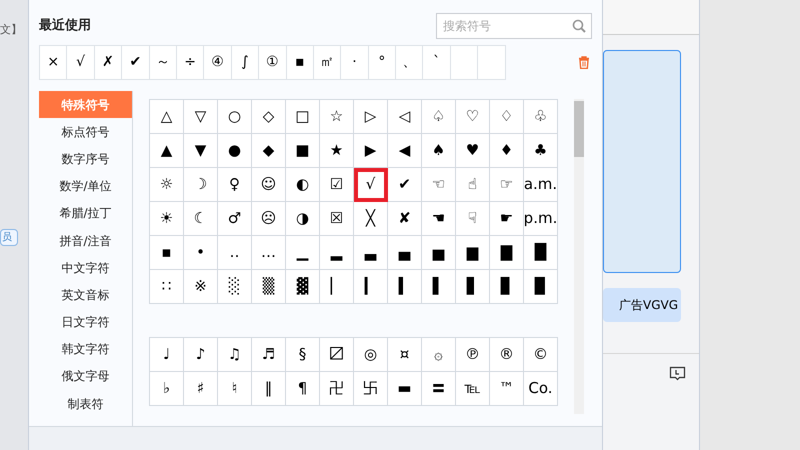  I want to click on symbol-cell: ▇, so click(507, 253).